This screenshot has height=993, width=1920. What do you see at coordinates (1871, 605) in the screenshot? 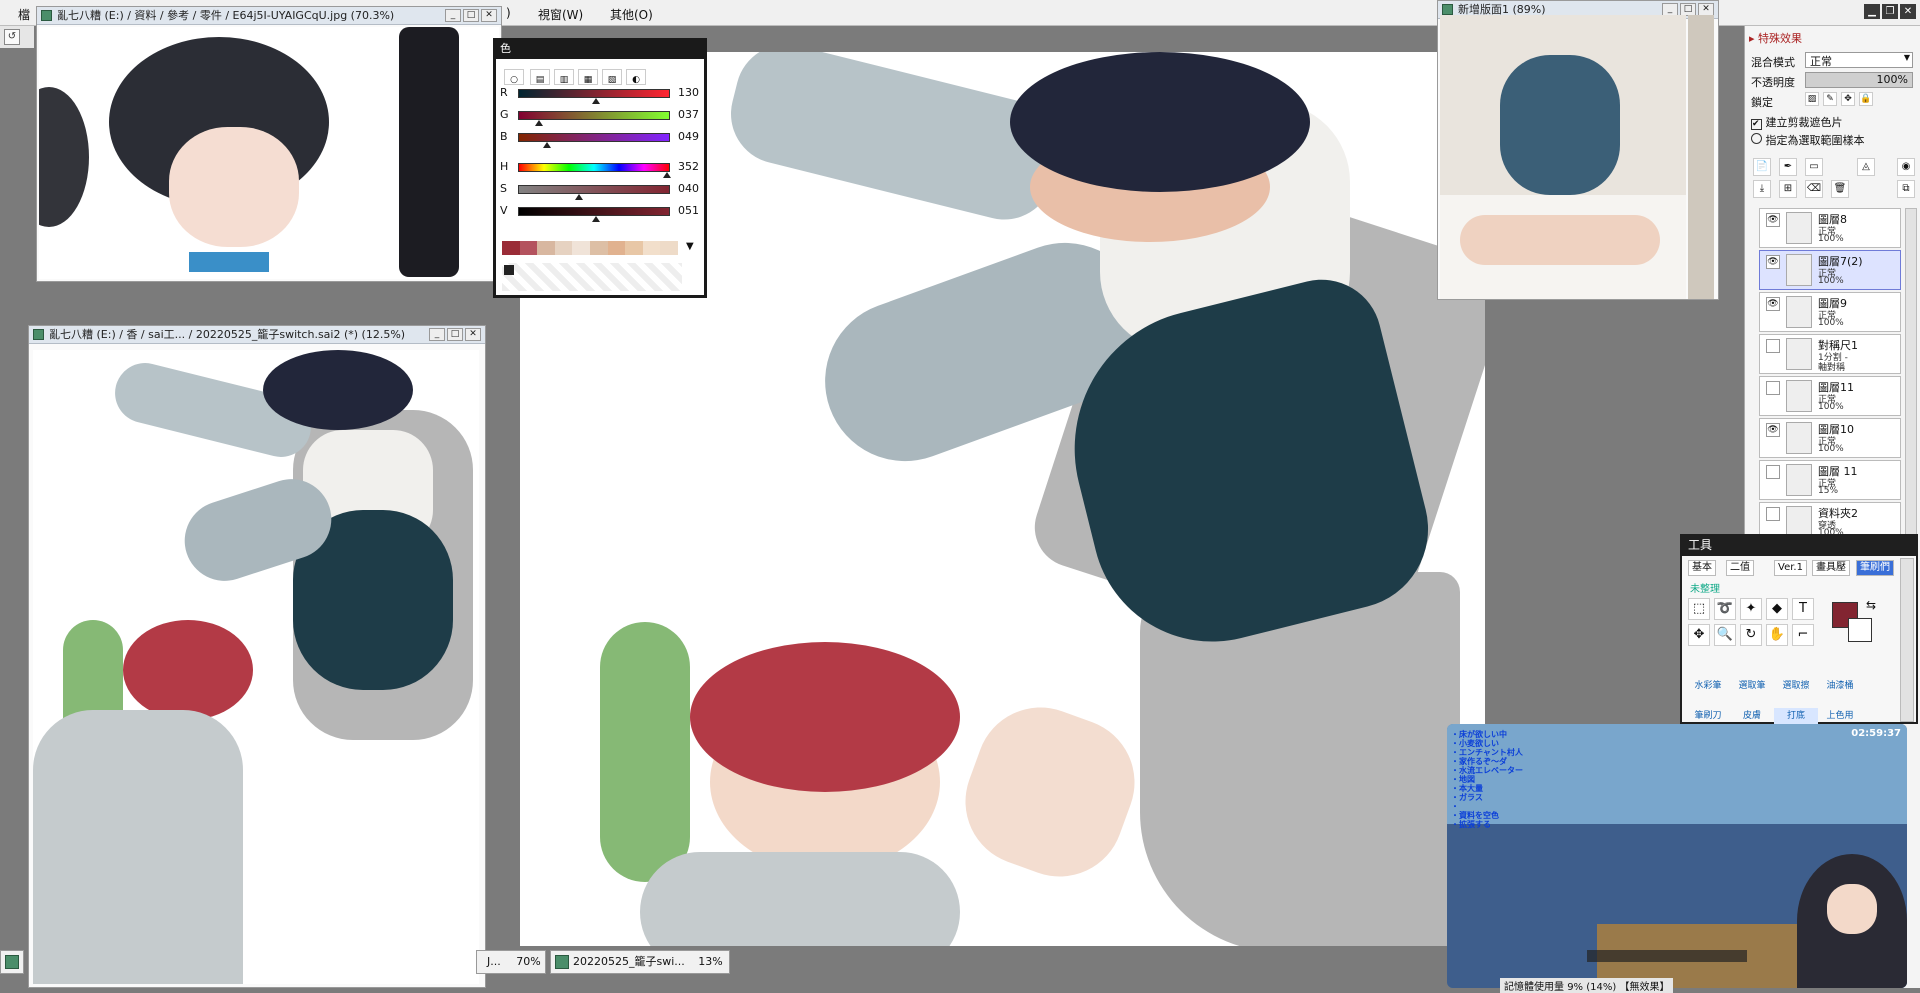
I see `swap-colors-icon: ⇆` at bounding box center [1871, 605].